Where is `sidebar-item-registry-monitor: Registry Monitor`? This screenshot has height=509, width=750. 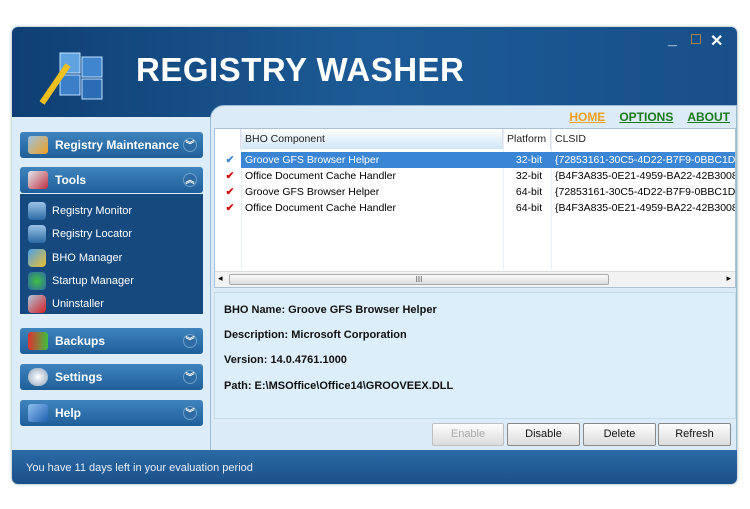 sidebar-item-registry-monitor: Registry Monitor is located at coordinates (80, 211).